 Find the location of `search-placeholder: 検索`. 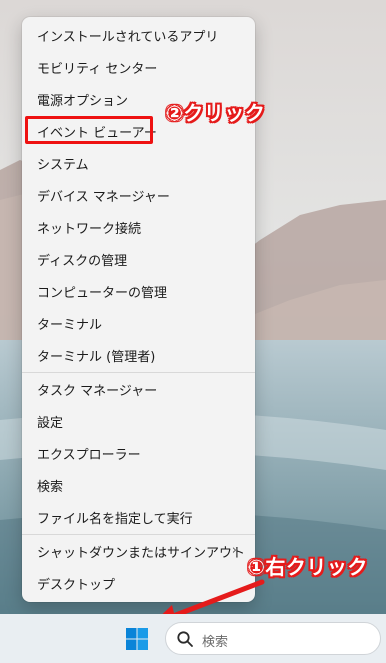

search-placeholder: 検索 is located at coordinates (215, 642).